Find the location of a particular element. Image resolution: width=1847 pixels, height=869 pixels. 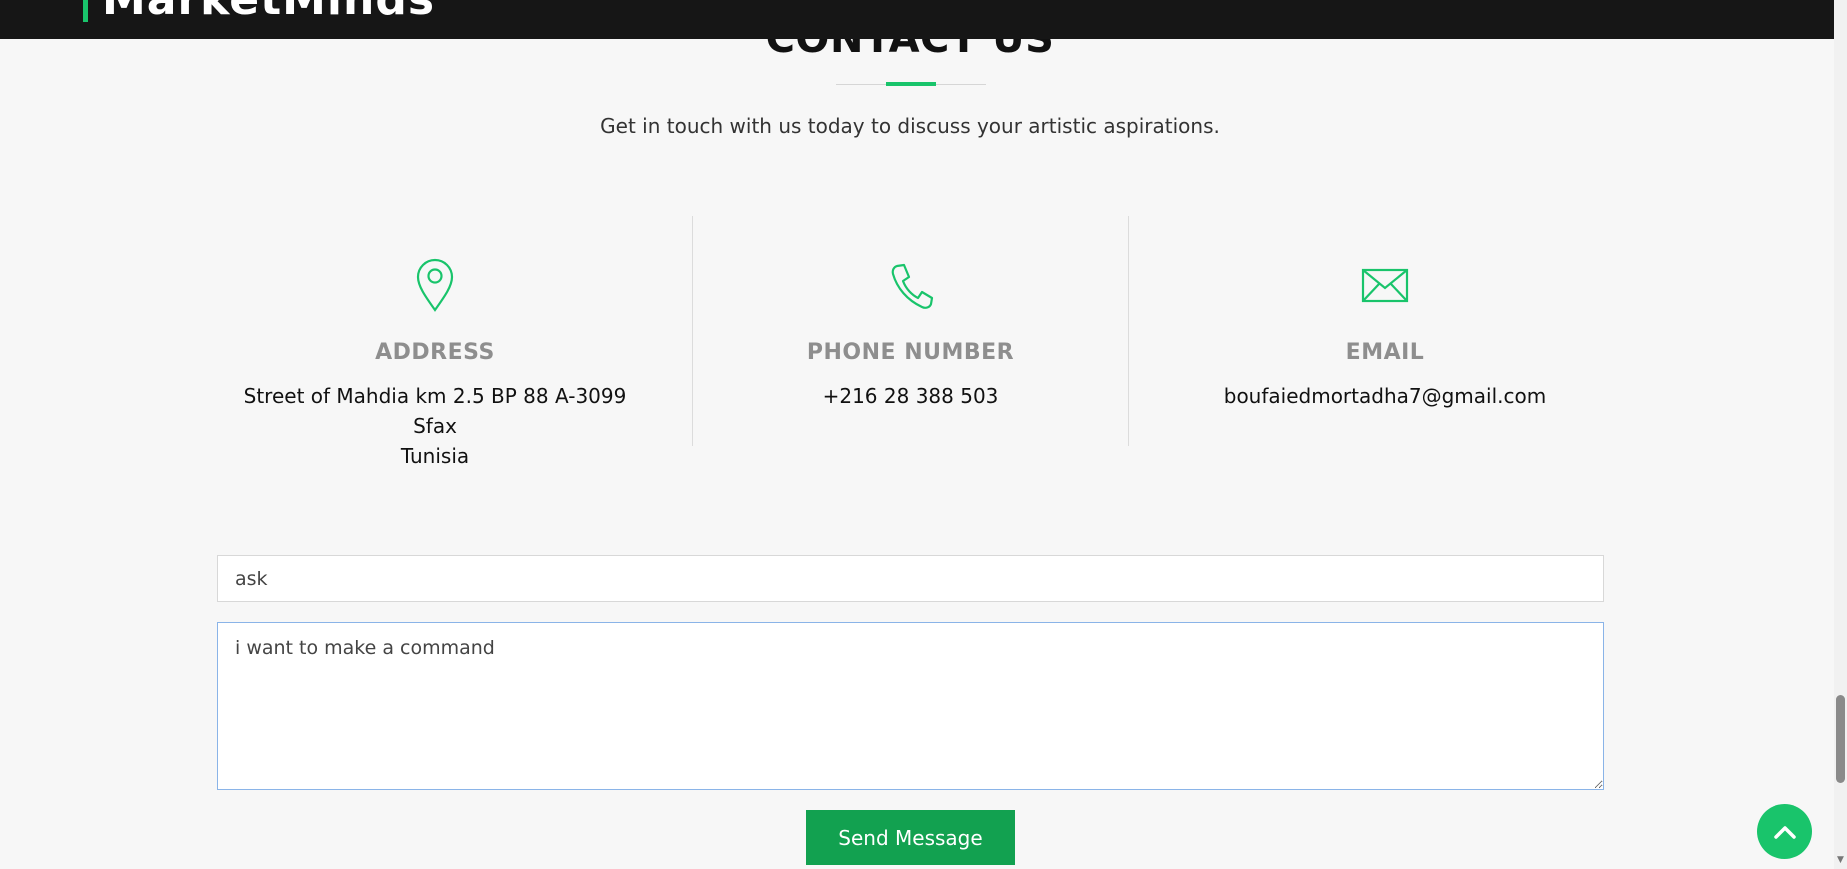

address-line-country: Tunisia is located at coordinates (435, 456).